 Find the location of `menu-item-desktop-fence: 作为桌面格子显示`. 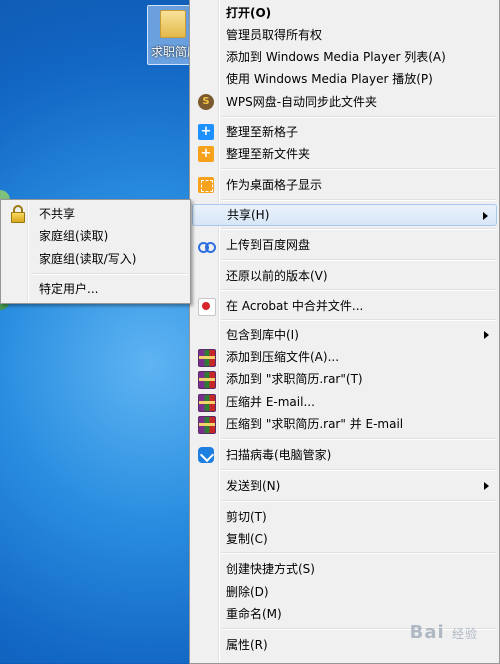

menu-item-desktop-fence: 作为桌面格子显示 is located at coordinates (344, 185).